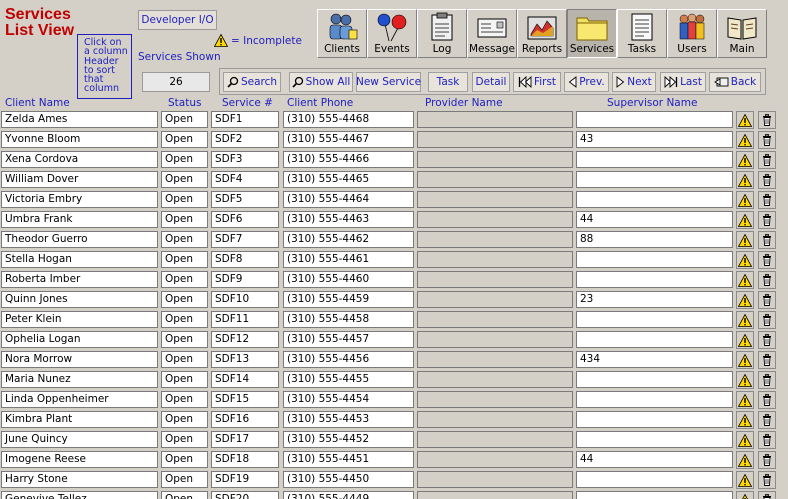 The image size is (788, 499). Describe the element at coordinates (394, 440) in the screenshot. I see `table-row: June Quincy Open SDF17 (310) 555-4452` at that location.